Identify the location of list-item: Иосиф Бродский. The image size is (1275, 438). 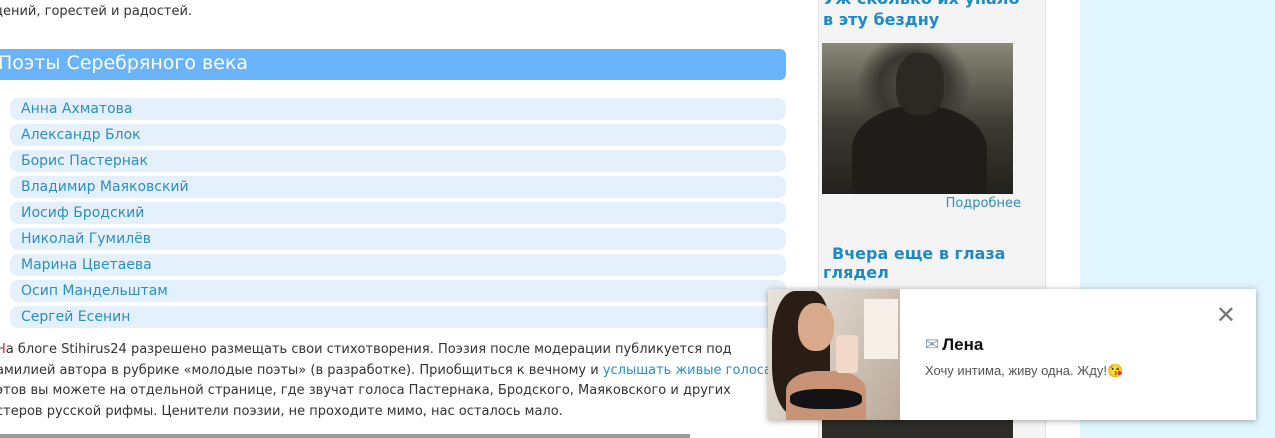
(398, 213).